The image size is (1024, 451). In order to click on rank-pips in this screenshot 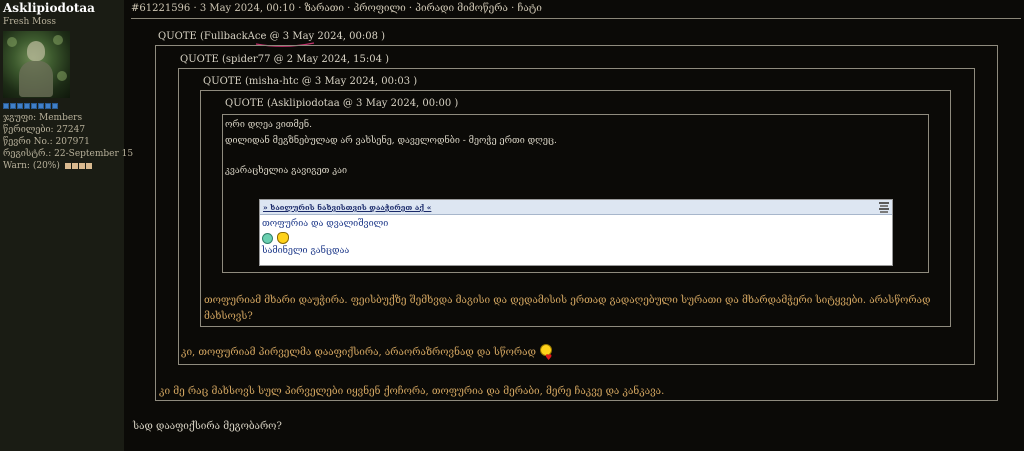, I will do `click(63, 106)`.